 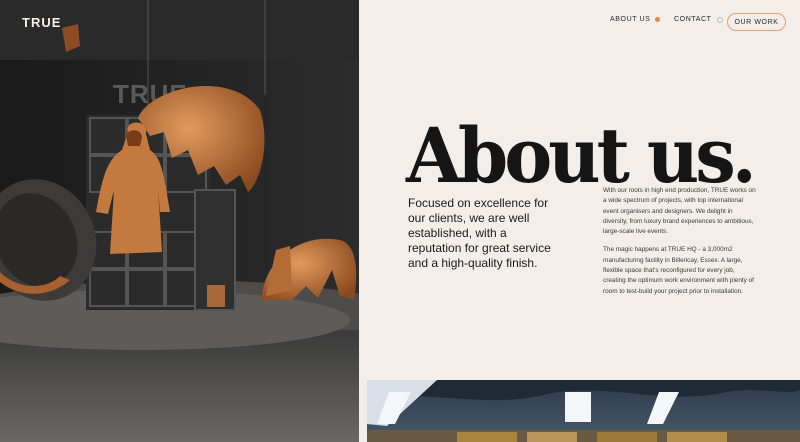 What do you see at coordinates (693, 19) in the screenshot?
I see `nav-contact-label: CONTACT` at bounding box center [693, 19].